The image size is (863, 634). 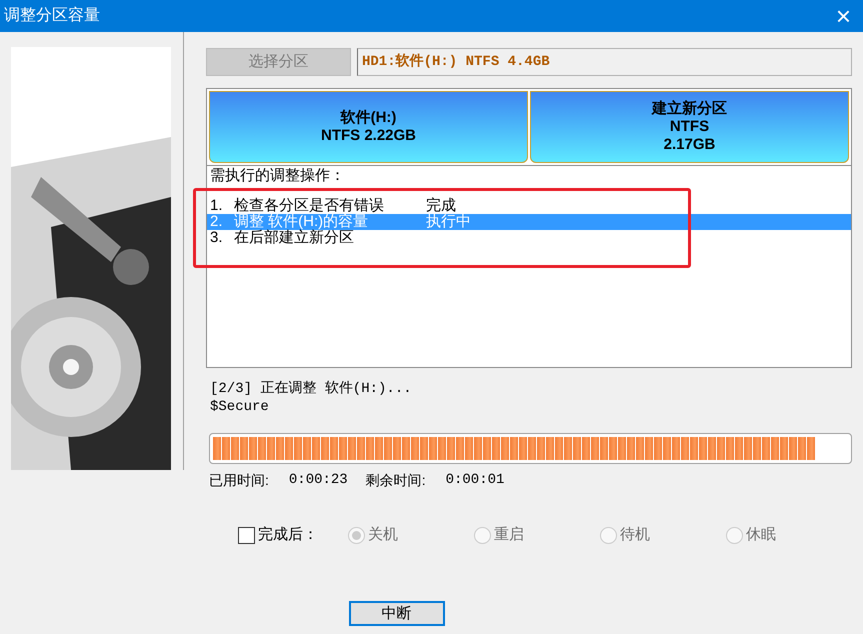 I want to click on partition-label: NTFS 2.22GB, so click(x=368, y=136).